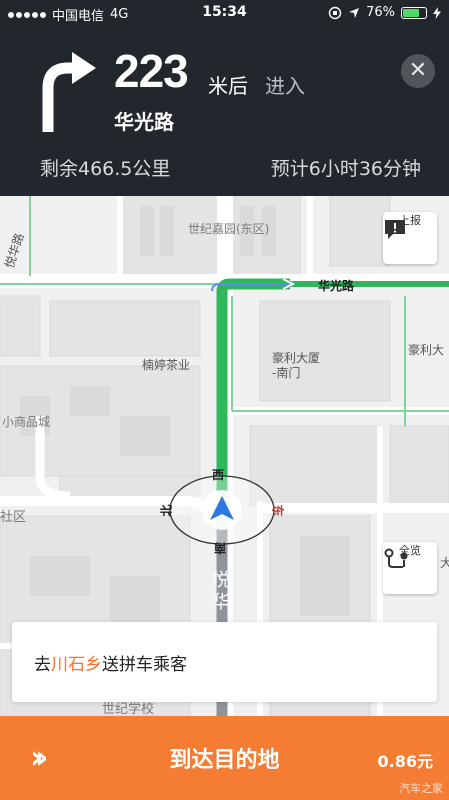 This screenshot has width=449, height=800. Describe the element at coordinates (166, 510) in the screenshot. I see `compass-north: 北` at that location.